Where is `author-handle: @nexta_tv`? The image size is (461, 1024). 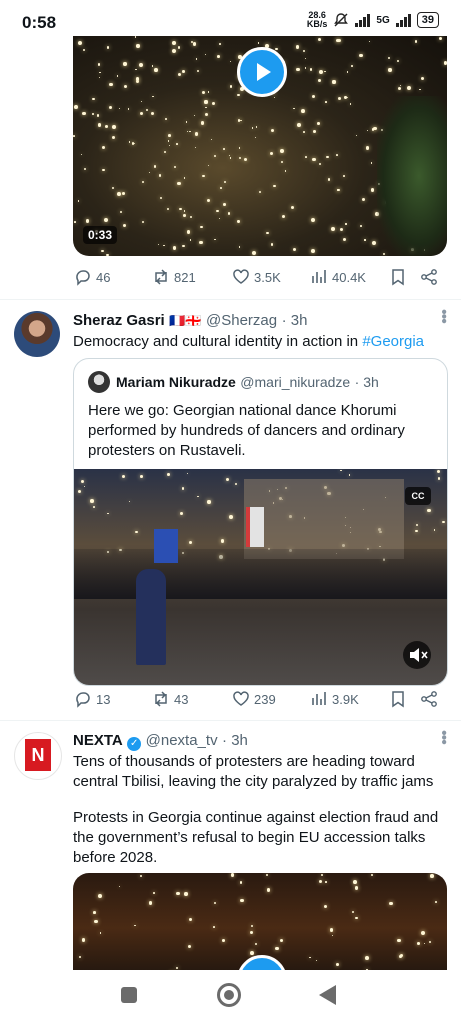 author-handle: @nexta_tv is located at coordinates (182, 740).